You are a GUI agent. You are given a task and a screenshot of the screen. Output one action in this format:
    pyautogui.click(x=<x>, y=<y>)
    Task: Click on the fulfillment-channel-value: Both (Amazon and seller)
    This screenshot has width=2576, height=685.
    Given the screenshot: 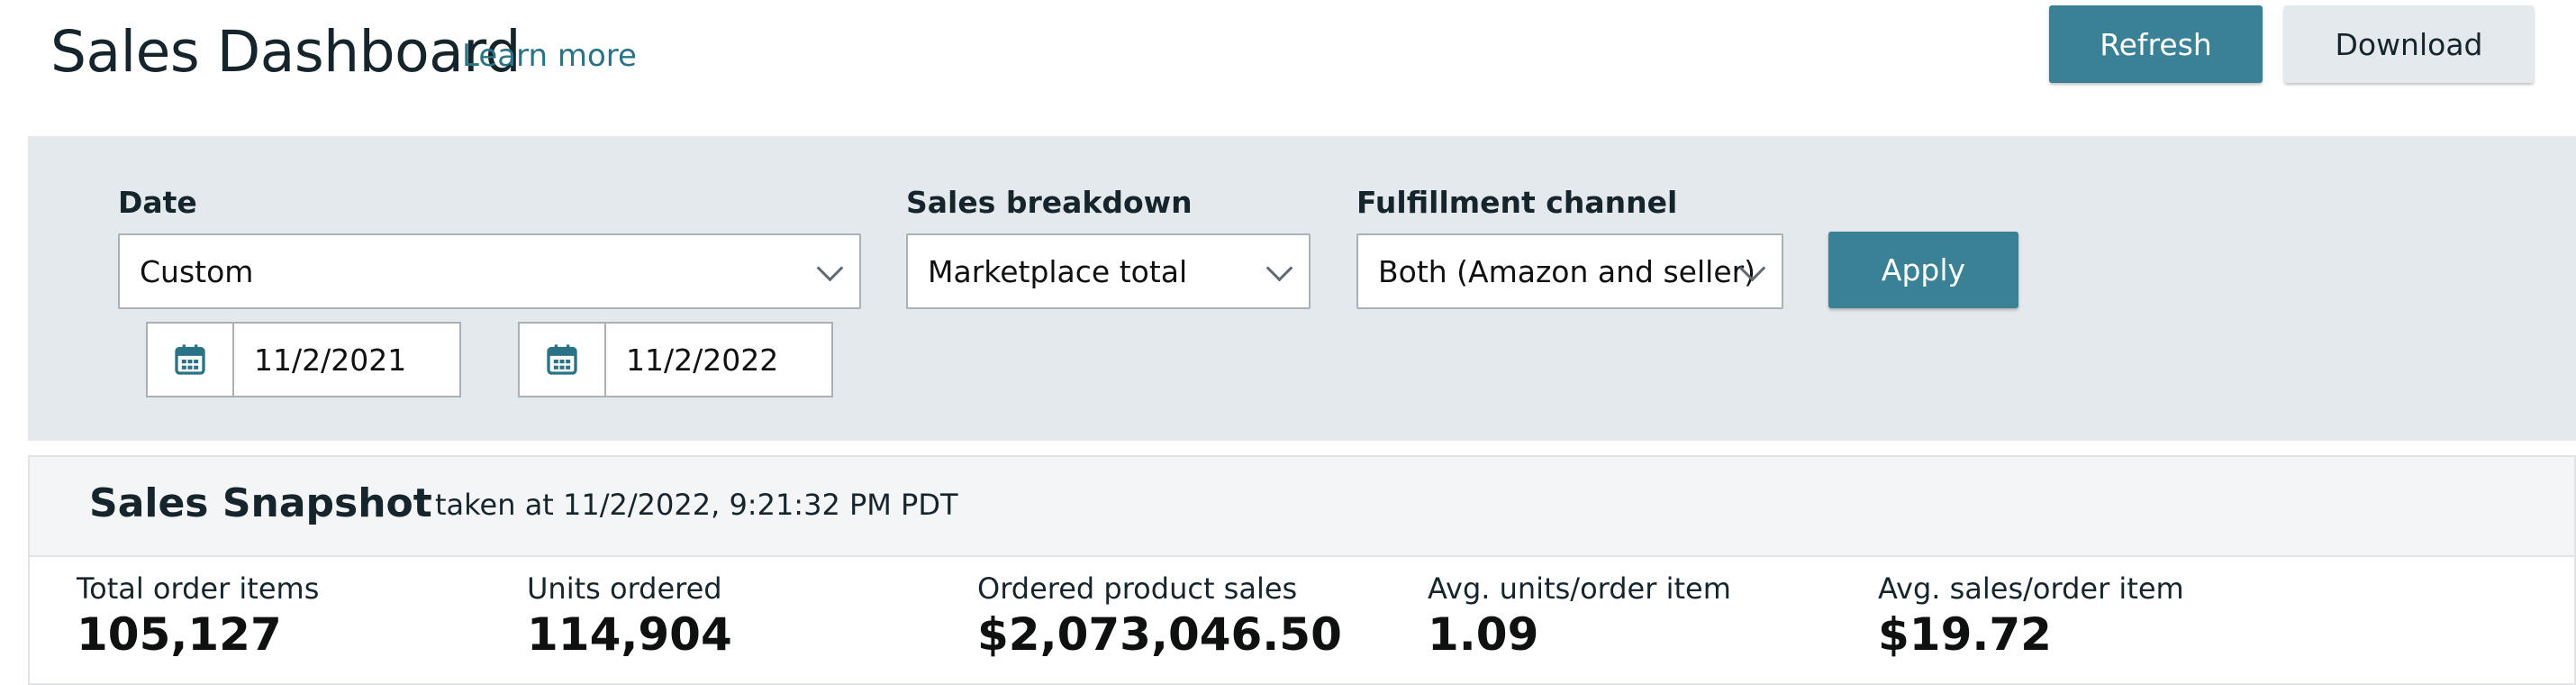 What is the action you would take?
    pyautogui.click(x=1567, y=271)
    